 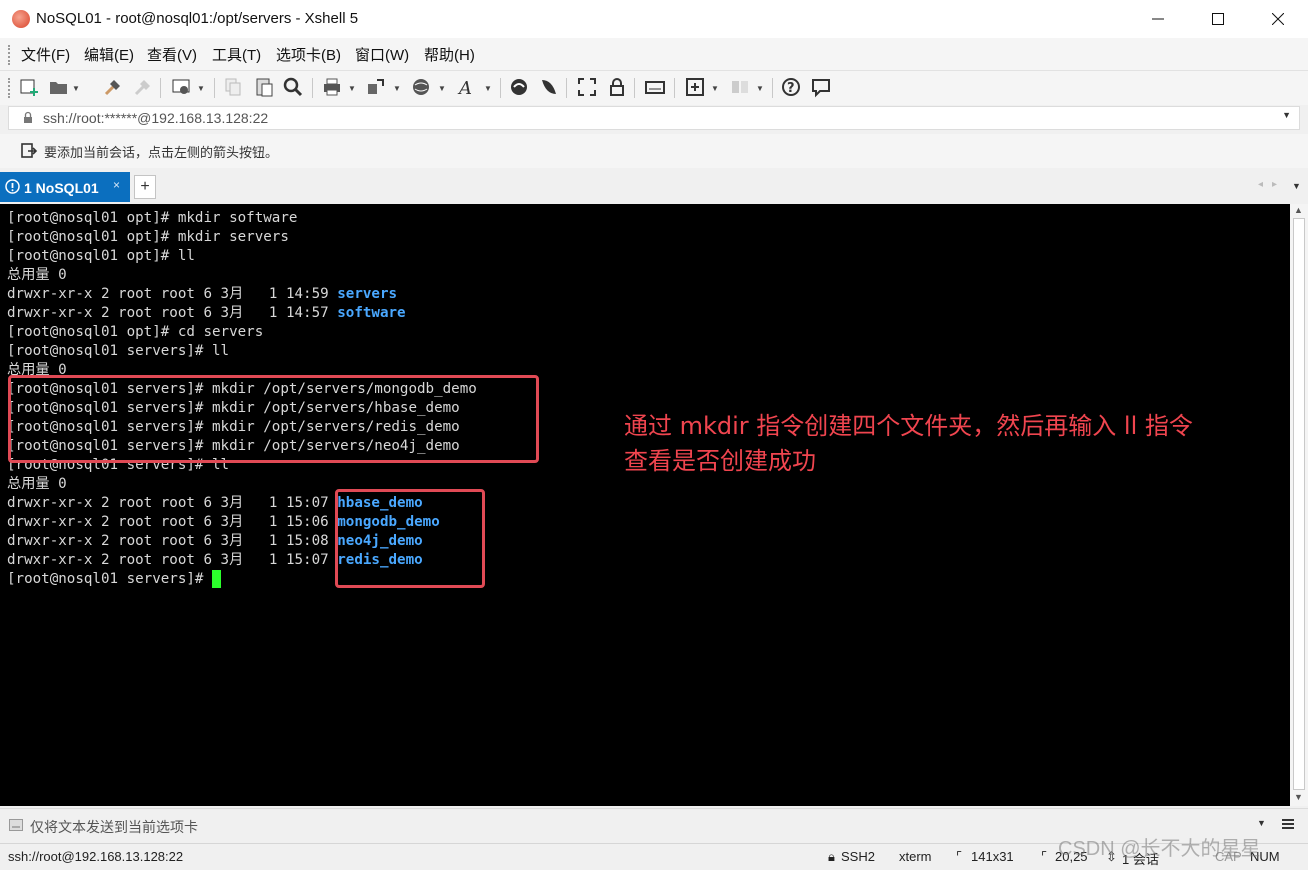 I want to click on scroll-down-icon: ▼, so click(x=1298, y=797).